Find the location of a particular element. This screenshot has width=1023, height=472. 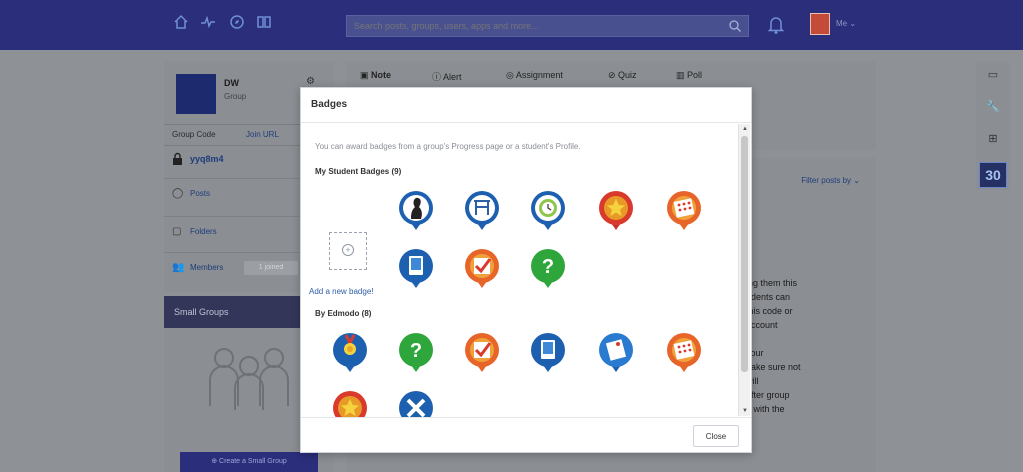

gear-icon: ⚙ is located at coordinates (310, 81).